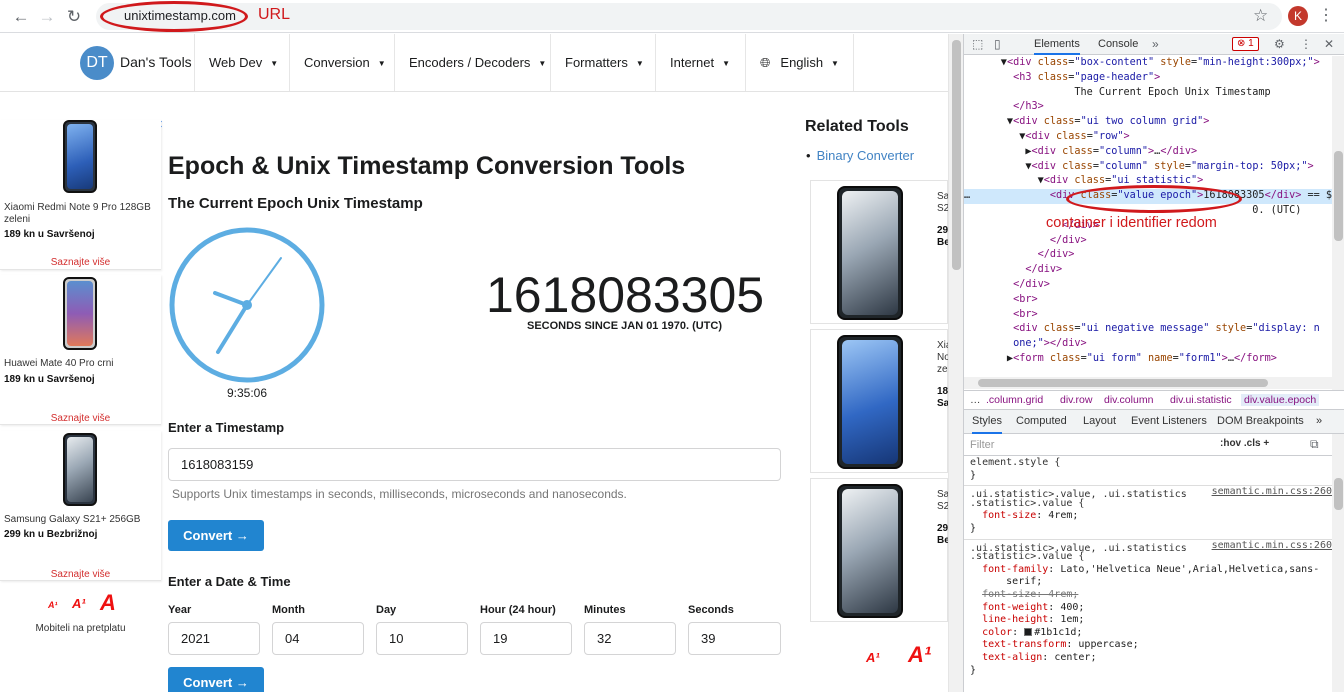 Image resolution: width=1344 pixels, height=692 pixels. I want to click on color-swatch, so click(1028, 631).